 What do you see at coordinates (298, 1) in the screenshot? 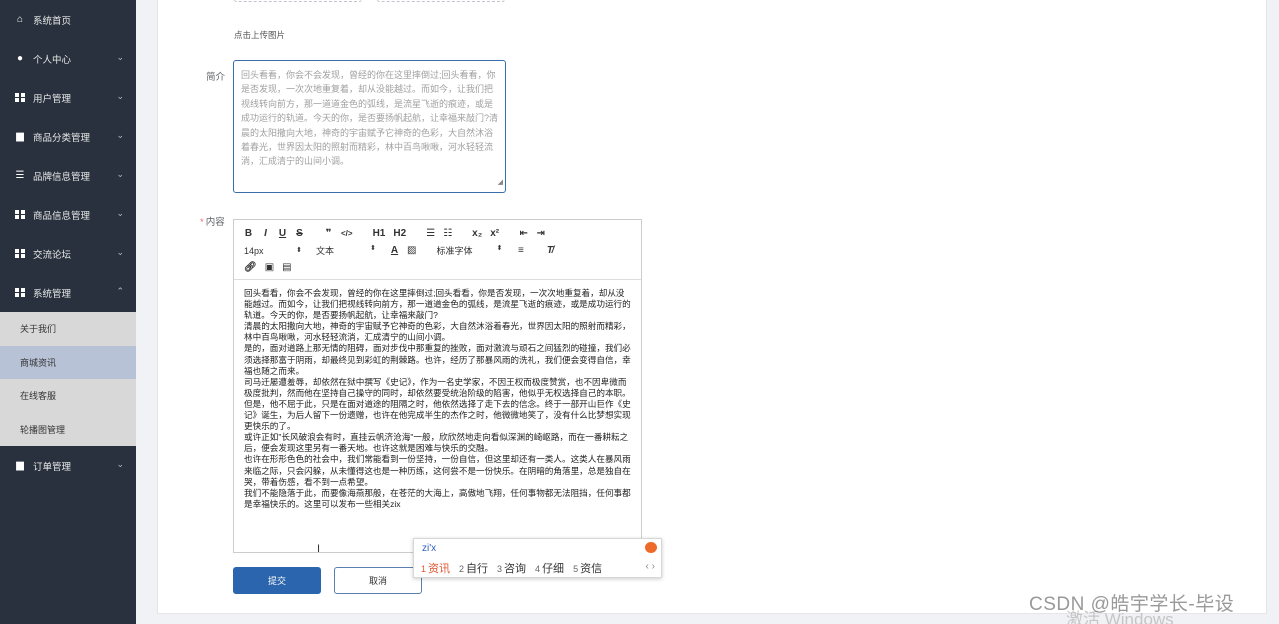
I see `image-upload-box` at bounding box center [298, 1].